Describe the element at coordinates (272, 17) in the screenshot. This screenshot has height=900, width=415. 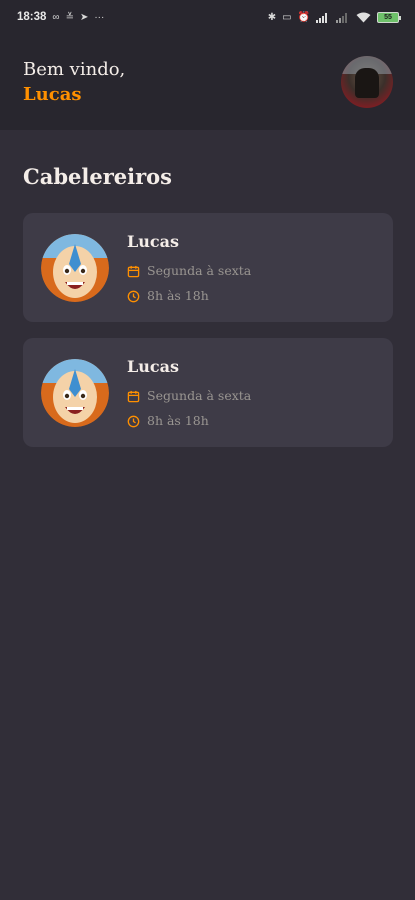
I see `bluetooth-icon: ✱` at that location.